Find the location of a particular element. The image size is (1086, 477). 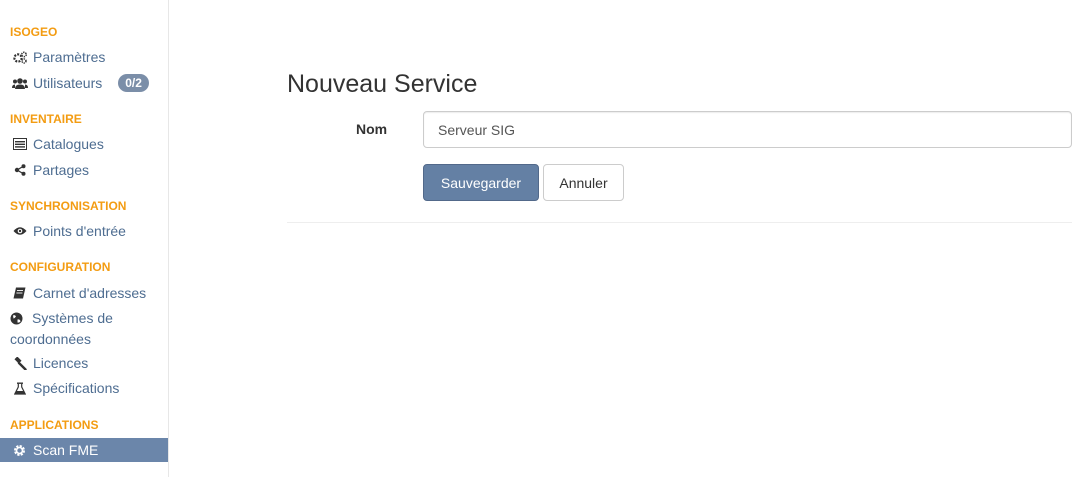

divider is located at coordinates (679, 222).